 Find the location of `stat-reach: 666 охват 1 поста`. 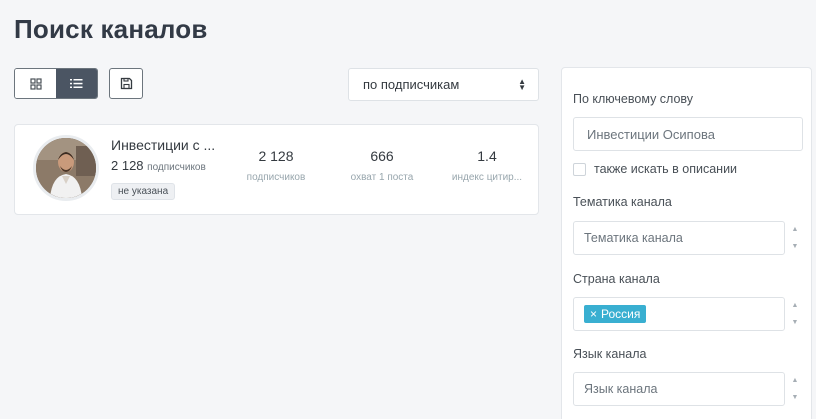

stat-reach: 666 охват 1 поста is located at coordinates (382, 165).